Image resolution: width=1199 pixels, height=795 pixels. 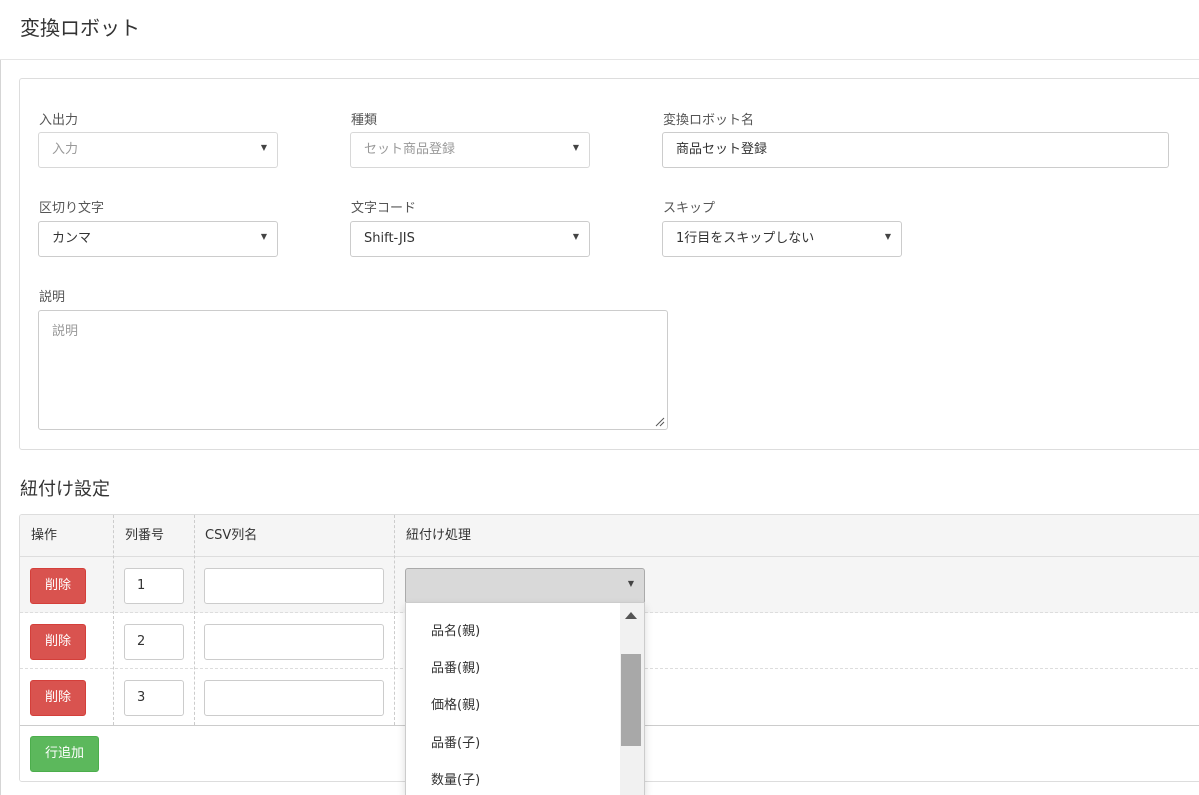 I want to click on dropdown-option: 品番(子), so click(x=455, y=741).